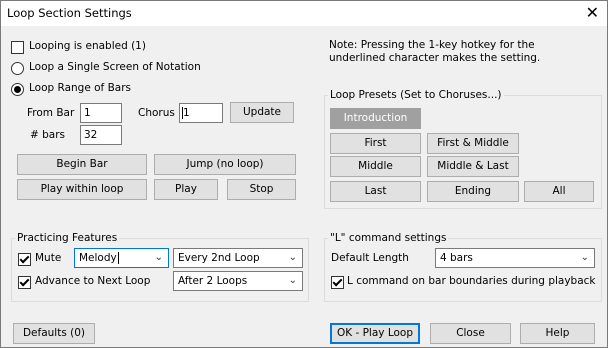 Image resolution: width=608 pixels, height=348 pixels. I want to click on advance-checkbox, so click(24, 282).